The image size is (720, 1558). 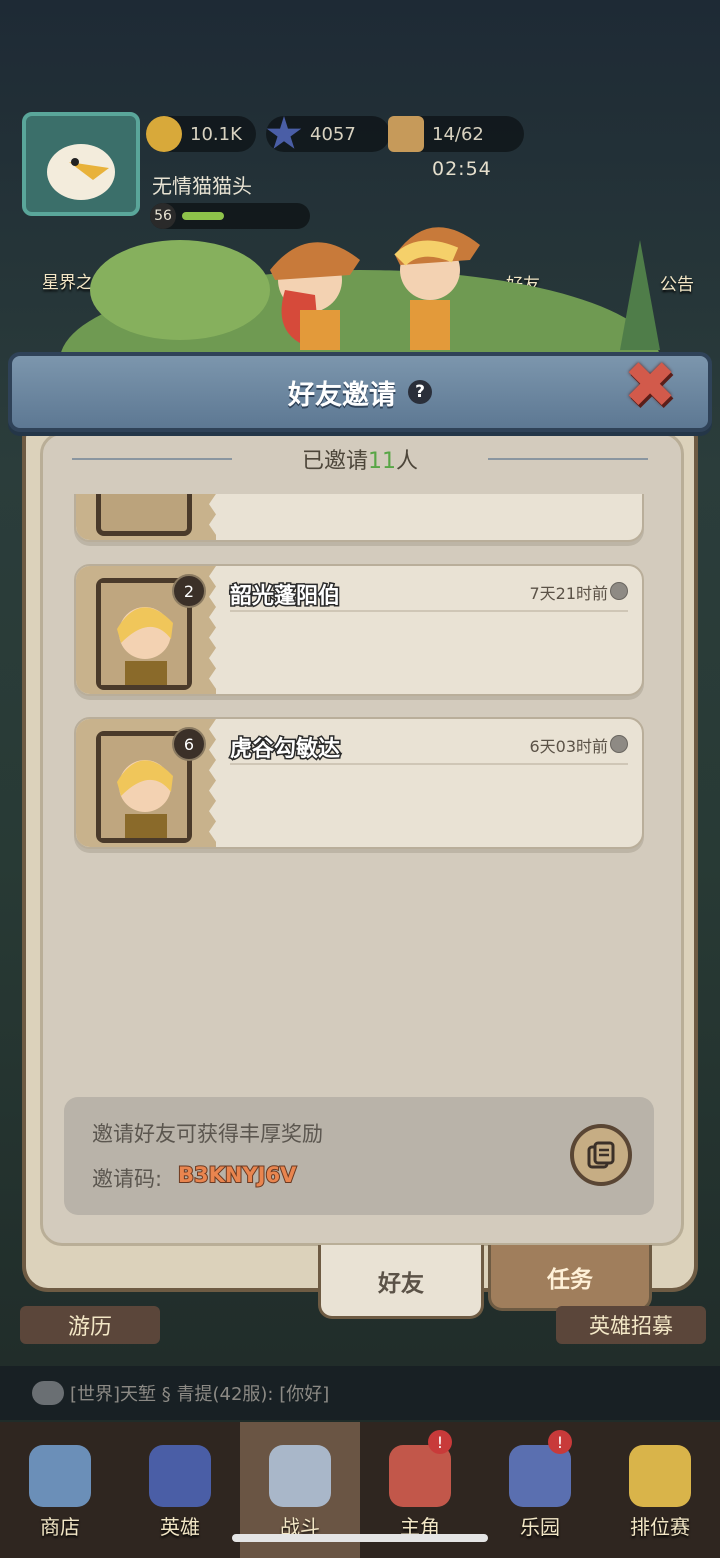 I want to click on ticket-counter: 14/62, so click(x=456, y=134).